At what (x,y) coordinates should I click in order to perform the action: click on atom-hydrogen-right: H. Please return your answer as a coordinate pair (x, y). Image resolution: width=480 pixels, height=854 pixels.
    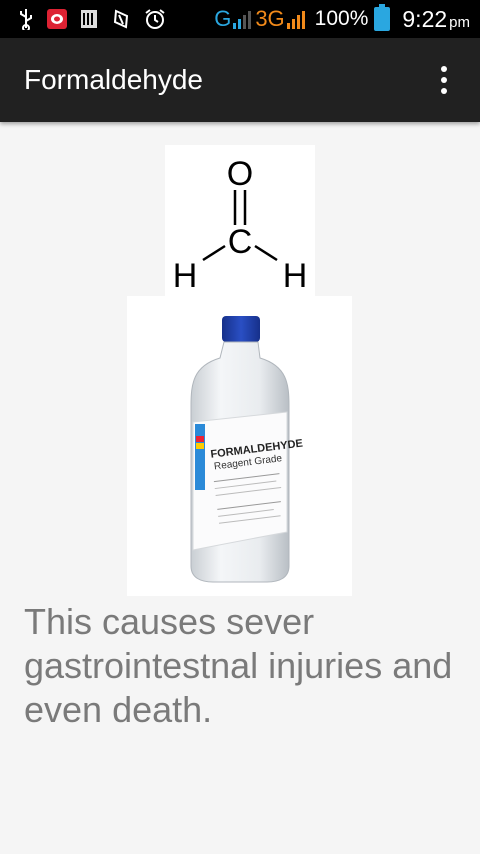
    Looking at the image, I should click on (295, 276).